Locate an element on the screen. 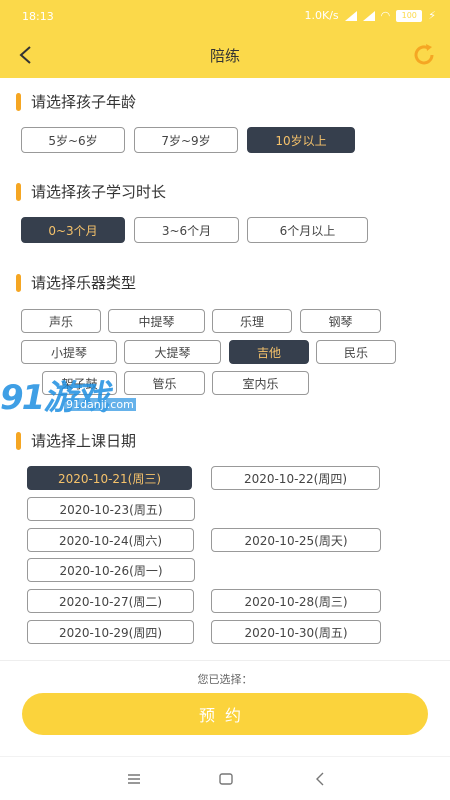 This screenshot has height=800, width=450. date-option: 2020-10-29(周四) is located at coordinates (110, 632).